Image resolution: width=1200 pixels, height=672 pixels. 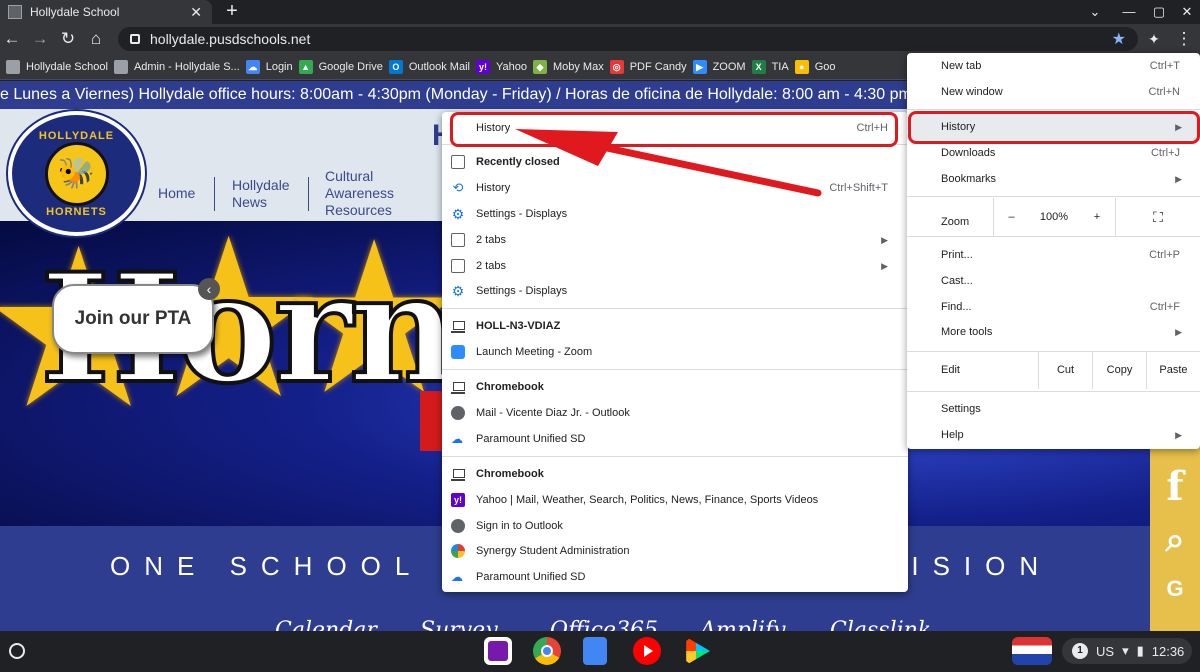 I want to click on notification-badge: 1, so click(x=1080, y=651).